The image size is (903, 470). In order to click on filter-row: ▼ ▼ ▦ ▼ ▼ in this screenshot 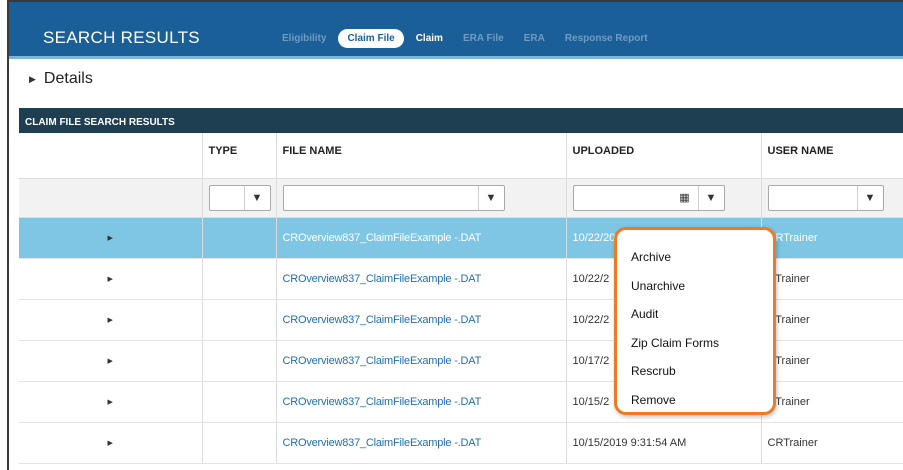, I will do `click(461, 198)`.